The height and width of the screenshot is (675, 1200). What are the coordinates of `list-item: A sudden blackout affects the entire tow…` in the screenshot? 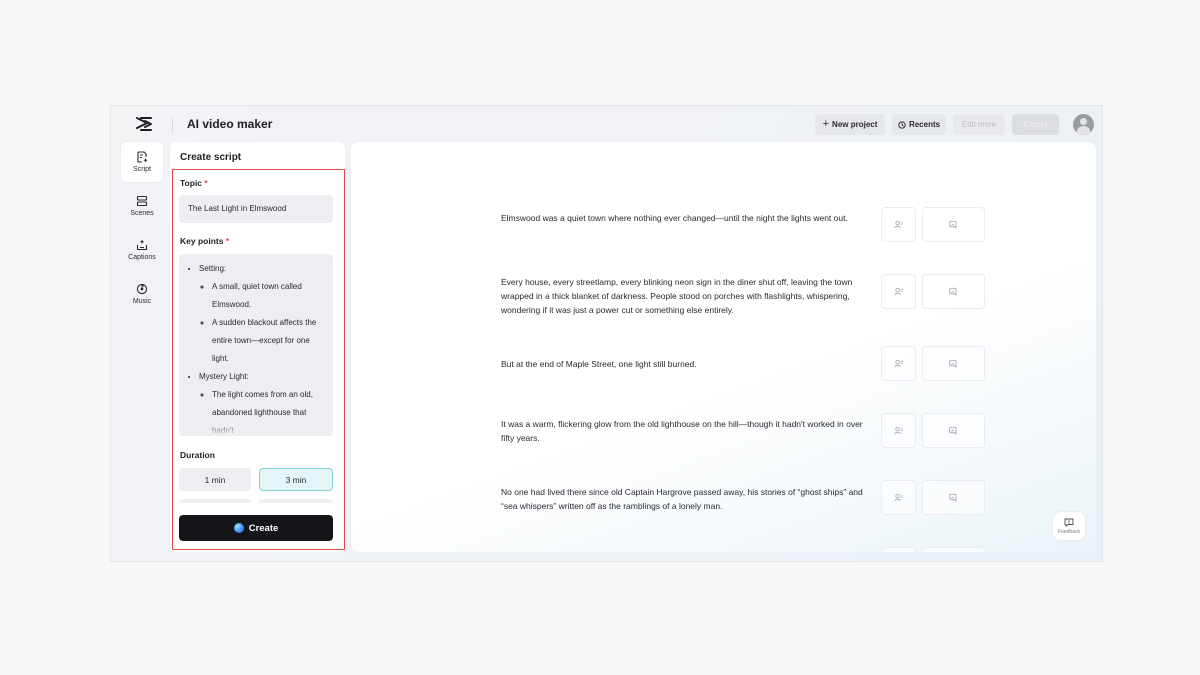 It's located at (269, 341).